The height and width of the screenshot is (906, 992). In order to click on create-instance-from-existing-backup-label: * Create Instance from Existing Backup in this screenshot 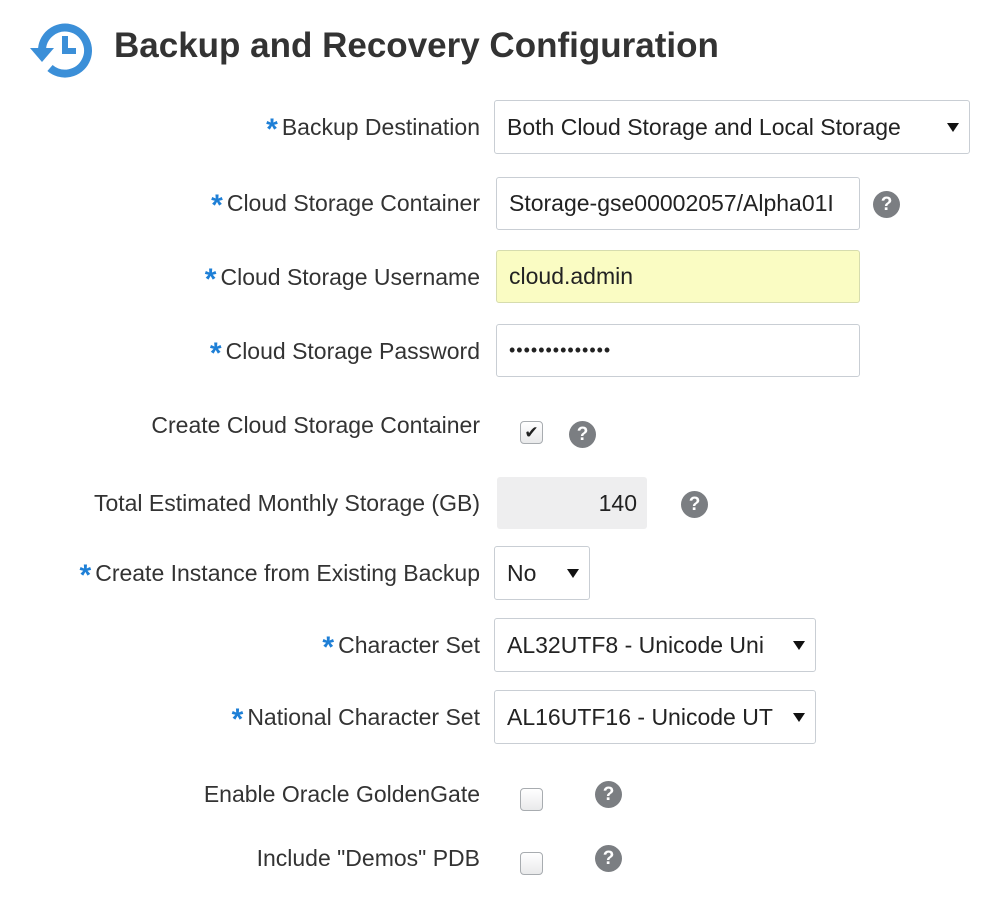, I will do `click(279, 575)`.